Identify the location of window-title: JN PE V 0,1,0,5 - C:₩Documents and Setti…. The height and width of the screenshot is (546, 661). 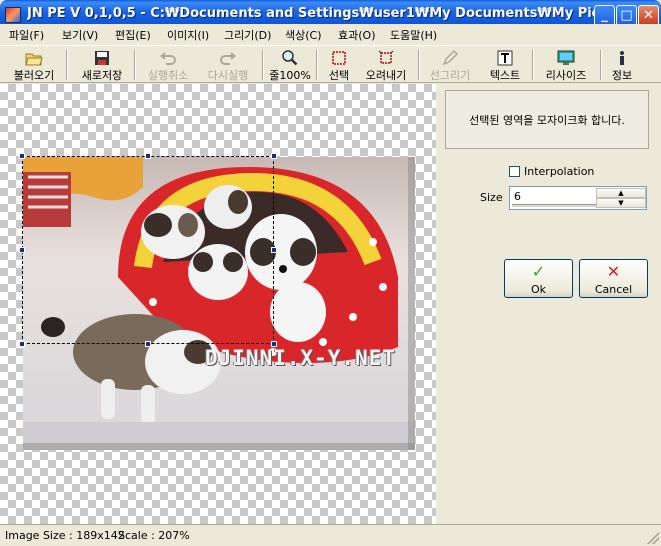
(312, 13).